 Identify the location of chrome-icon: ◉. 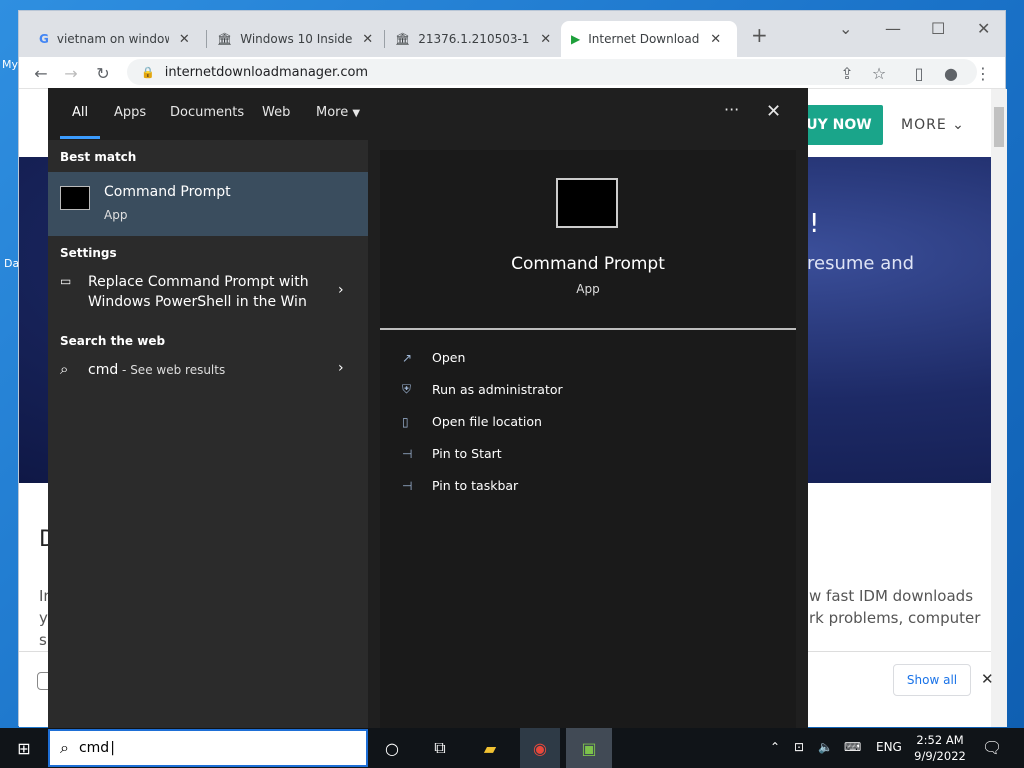
(540, 748).